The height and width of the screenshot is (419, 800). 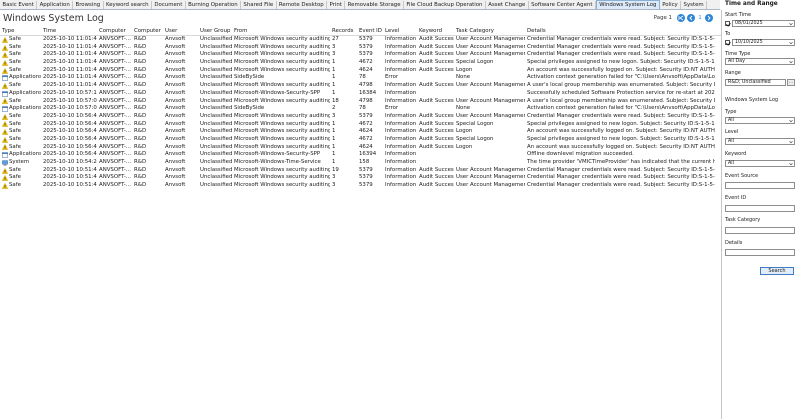 I want to click on column-header: Event ID, so click(x=370, y=31).